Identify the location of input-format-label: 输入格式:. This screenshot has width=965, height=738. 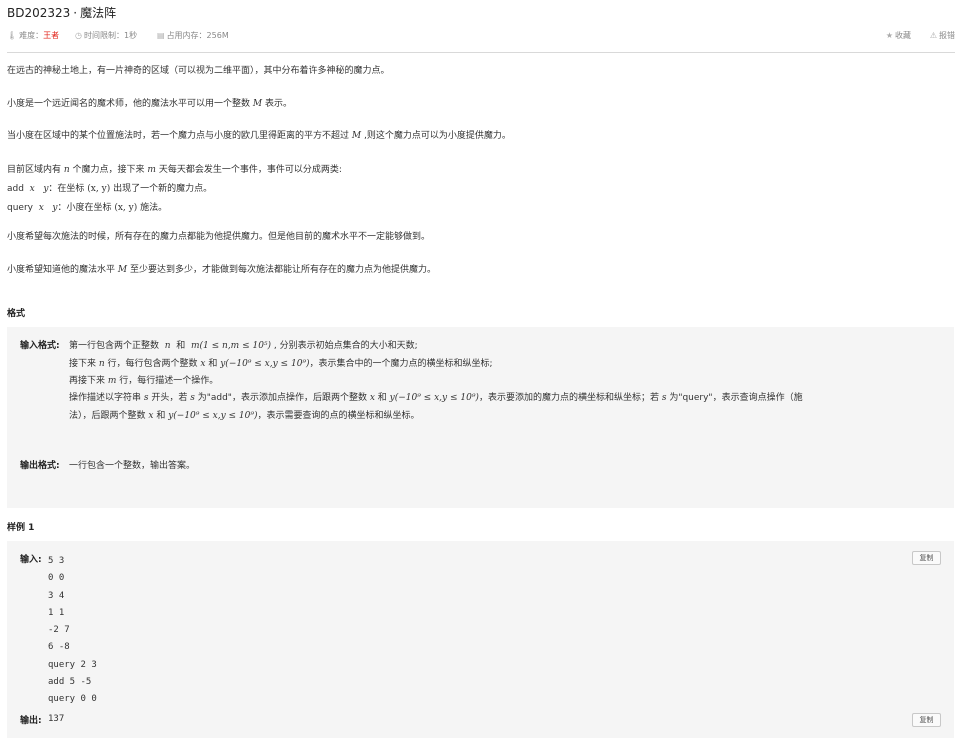
(40, 346).